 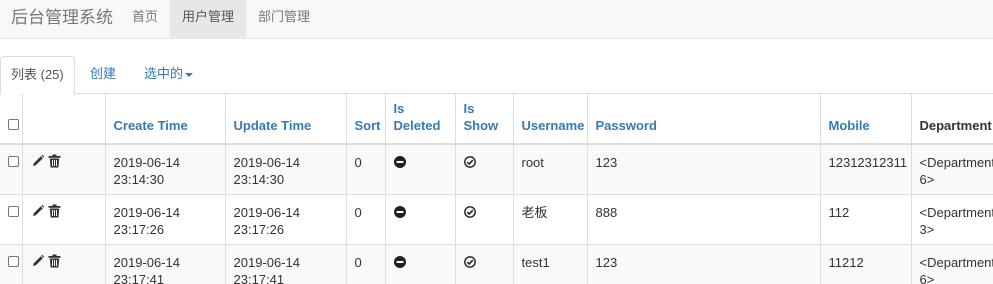 What do you see at coordinates (139, 229) in the screenshot?
I see `create-clock: 23:17:26` at bounding box center [139, 229].